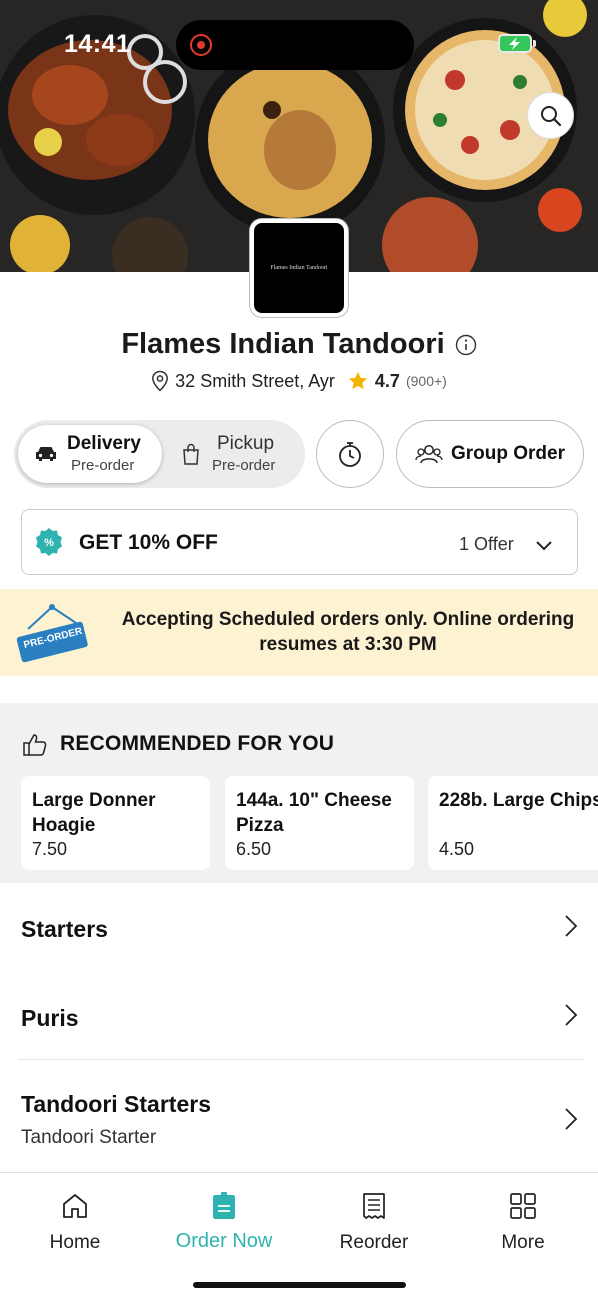 This screenshot has height=1300, width=598. Describe the element at coordinates (299, 1236) in the screenshot. I see `bottom-tab-bar: Home Order Now Reorder More` at that location.